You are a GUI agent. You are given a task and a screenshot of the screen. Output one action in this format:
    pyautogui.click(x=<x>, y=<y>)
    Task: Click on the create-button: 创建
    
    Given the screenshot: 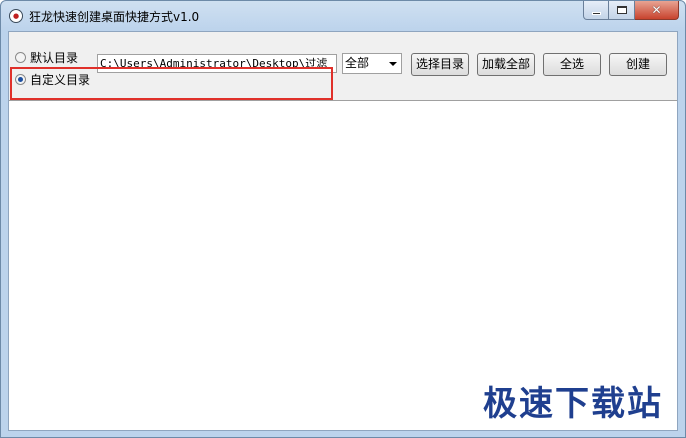 What is the action you would take?
    pyautogui.click(x=638, y=64)
    